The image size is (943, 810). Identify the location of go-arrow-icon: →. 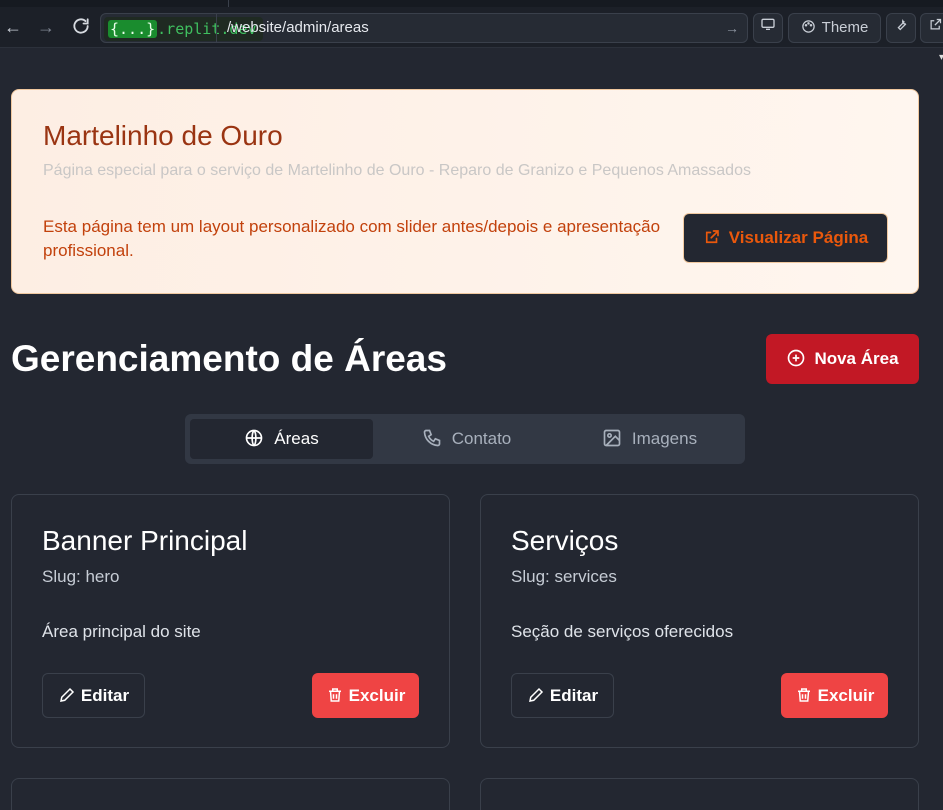
(732, 28).